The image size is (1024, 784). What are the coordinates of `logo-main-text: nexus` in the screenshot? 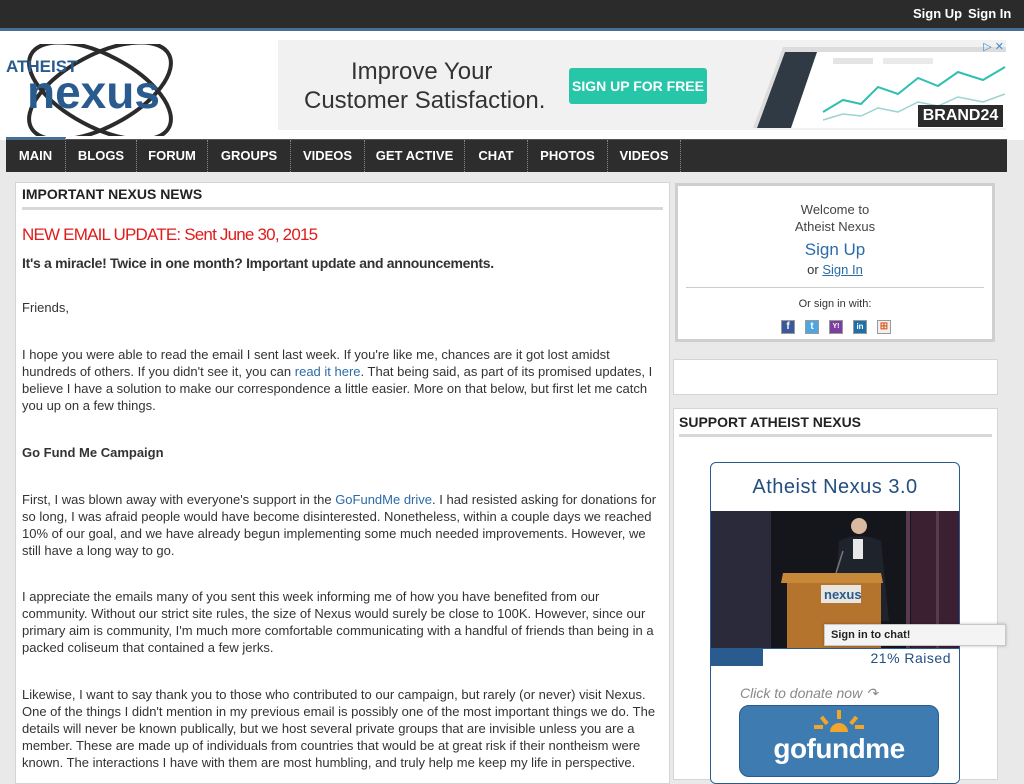 It's located at (93, 92).